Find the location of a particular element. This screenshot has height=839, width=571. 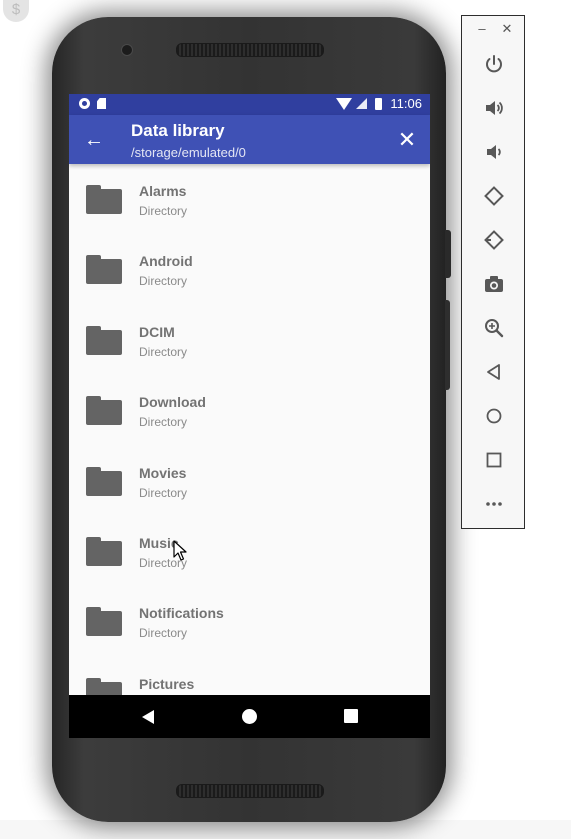

power-icon is located at coordinates (494, 64).